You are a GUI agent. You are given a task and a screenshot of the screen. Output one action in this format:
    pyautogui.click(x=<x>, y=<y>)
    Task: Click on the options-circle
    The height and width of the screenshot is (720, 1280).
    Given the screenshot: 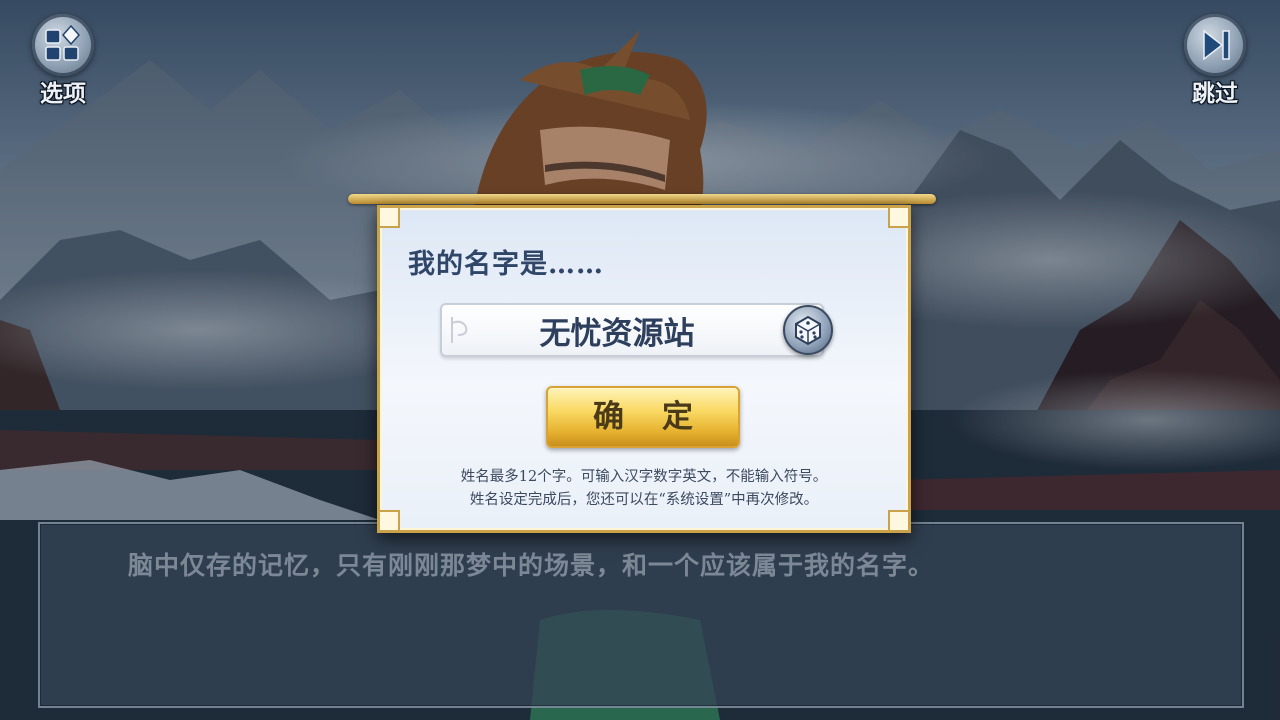 What is the action you would take?
    pyautogui.click(x=63, y=45)
    